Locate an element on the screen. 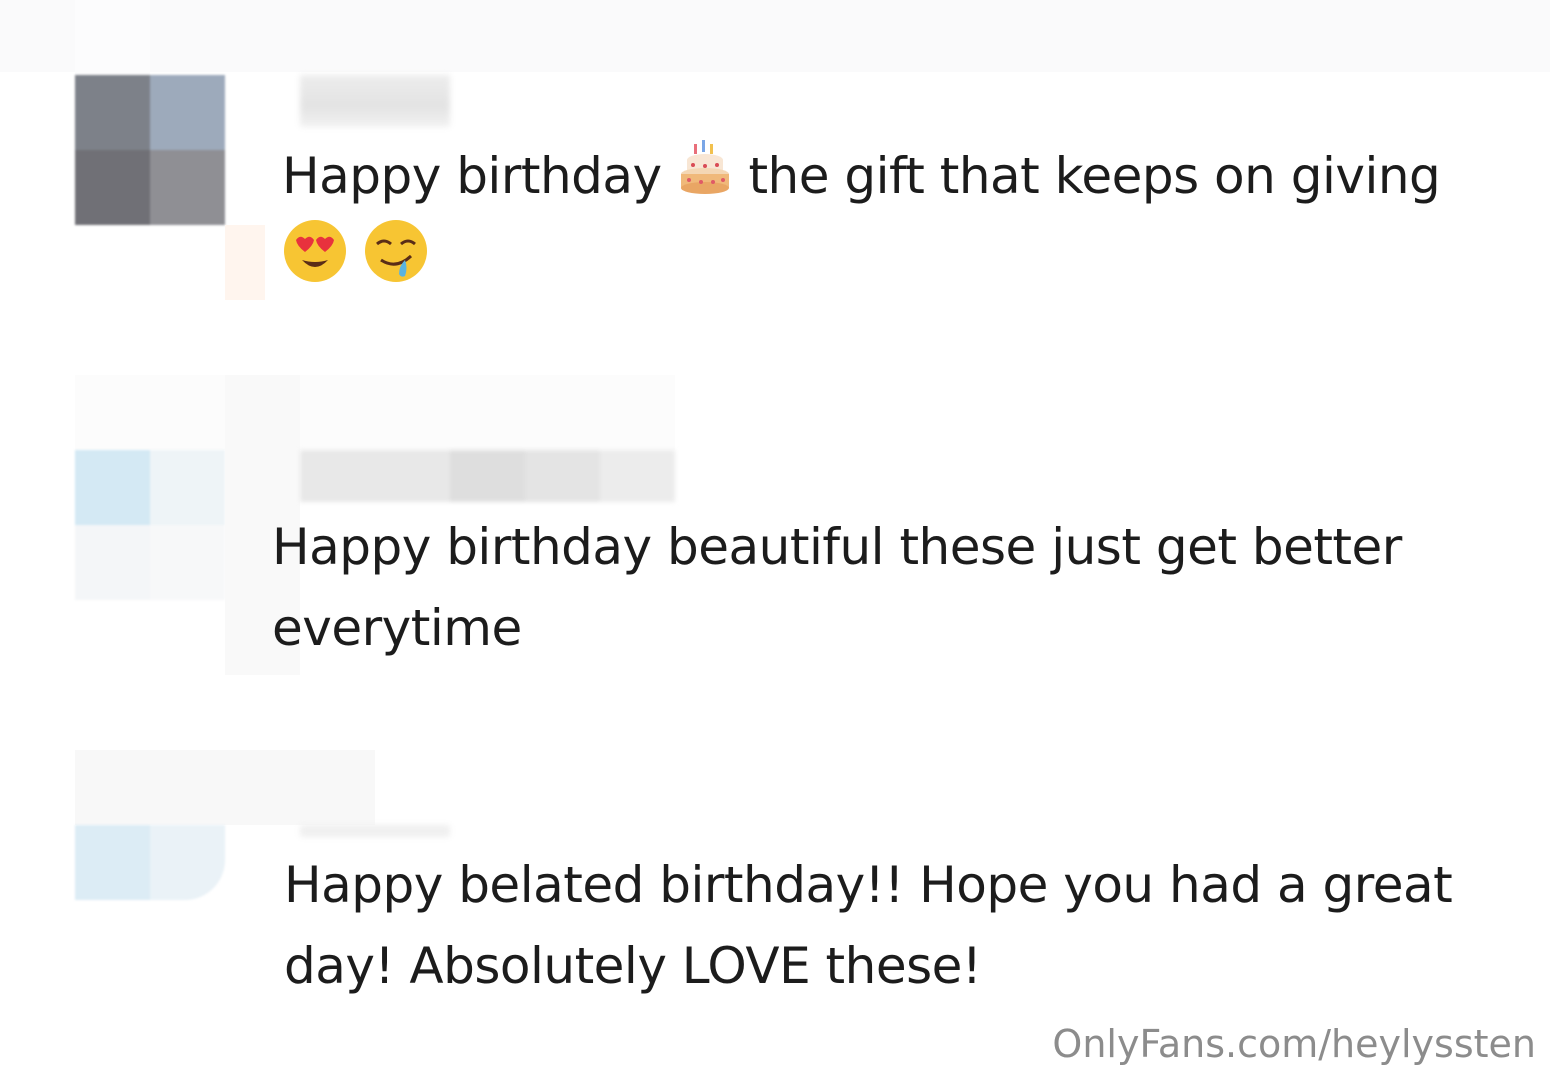  watermark-text: OnlyFans.com/heylyssten is located at coordinates (1294, 1044).